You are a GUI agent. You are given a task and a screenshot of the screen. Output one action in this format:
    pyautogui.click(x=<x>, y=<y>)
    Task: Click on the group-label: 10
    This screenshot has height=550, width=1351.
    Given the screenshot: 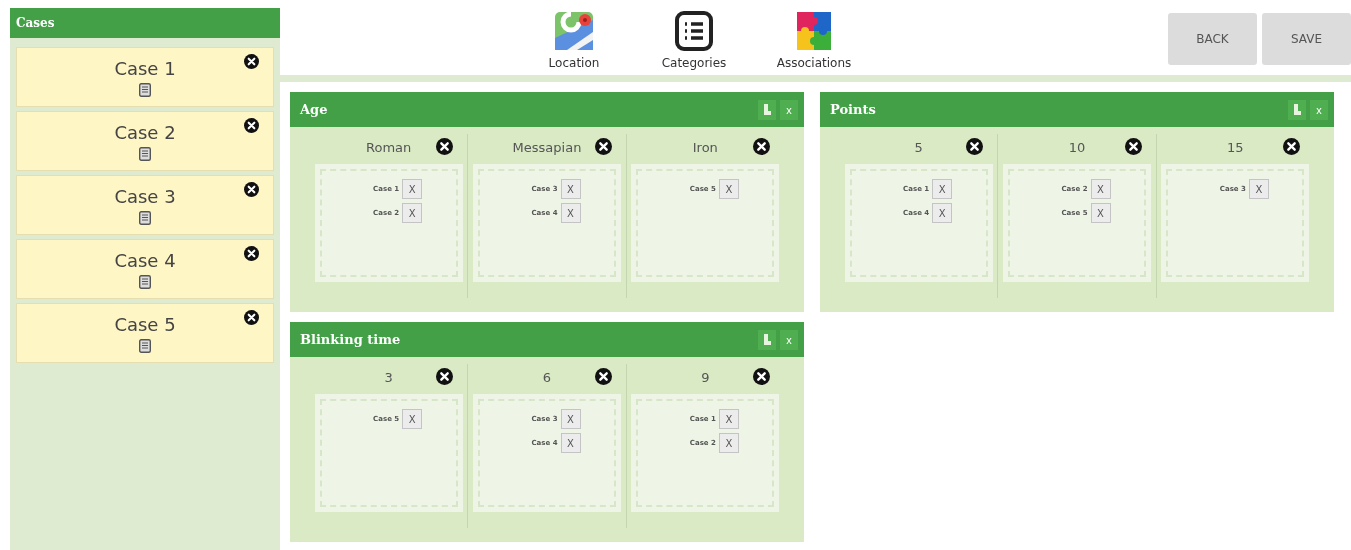 What is the action you would take?
    pyautogui.click(x=1077, y=147)
    